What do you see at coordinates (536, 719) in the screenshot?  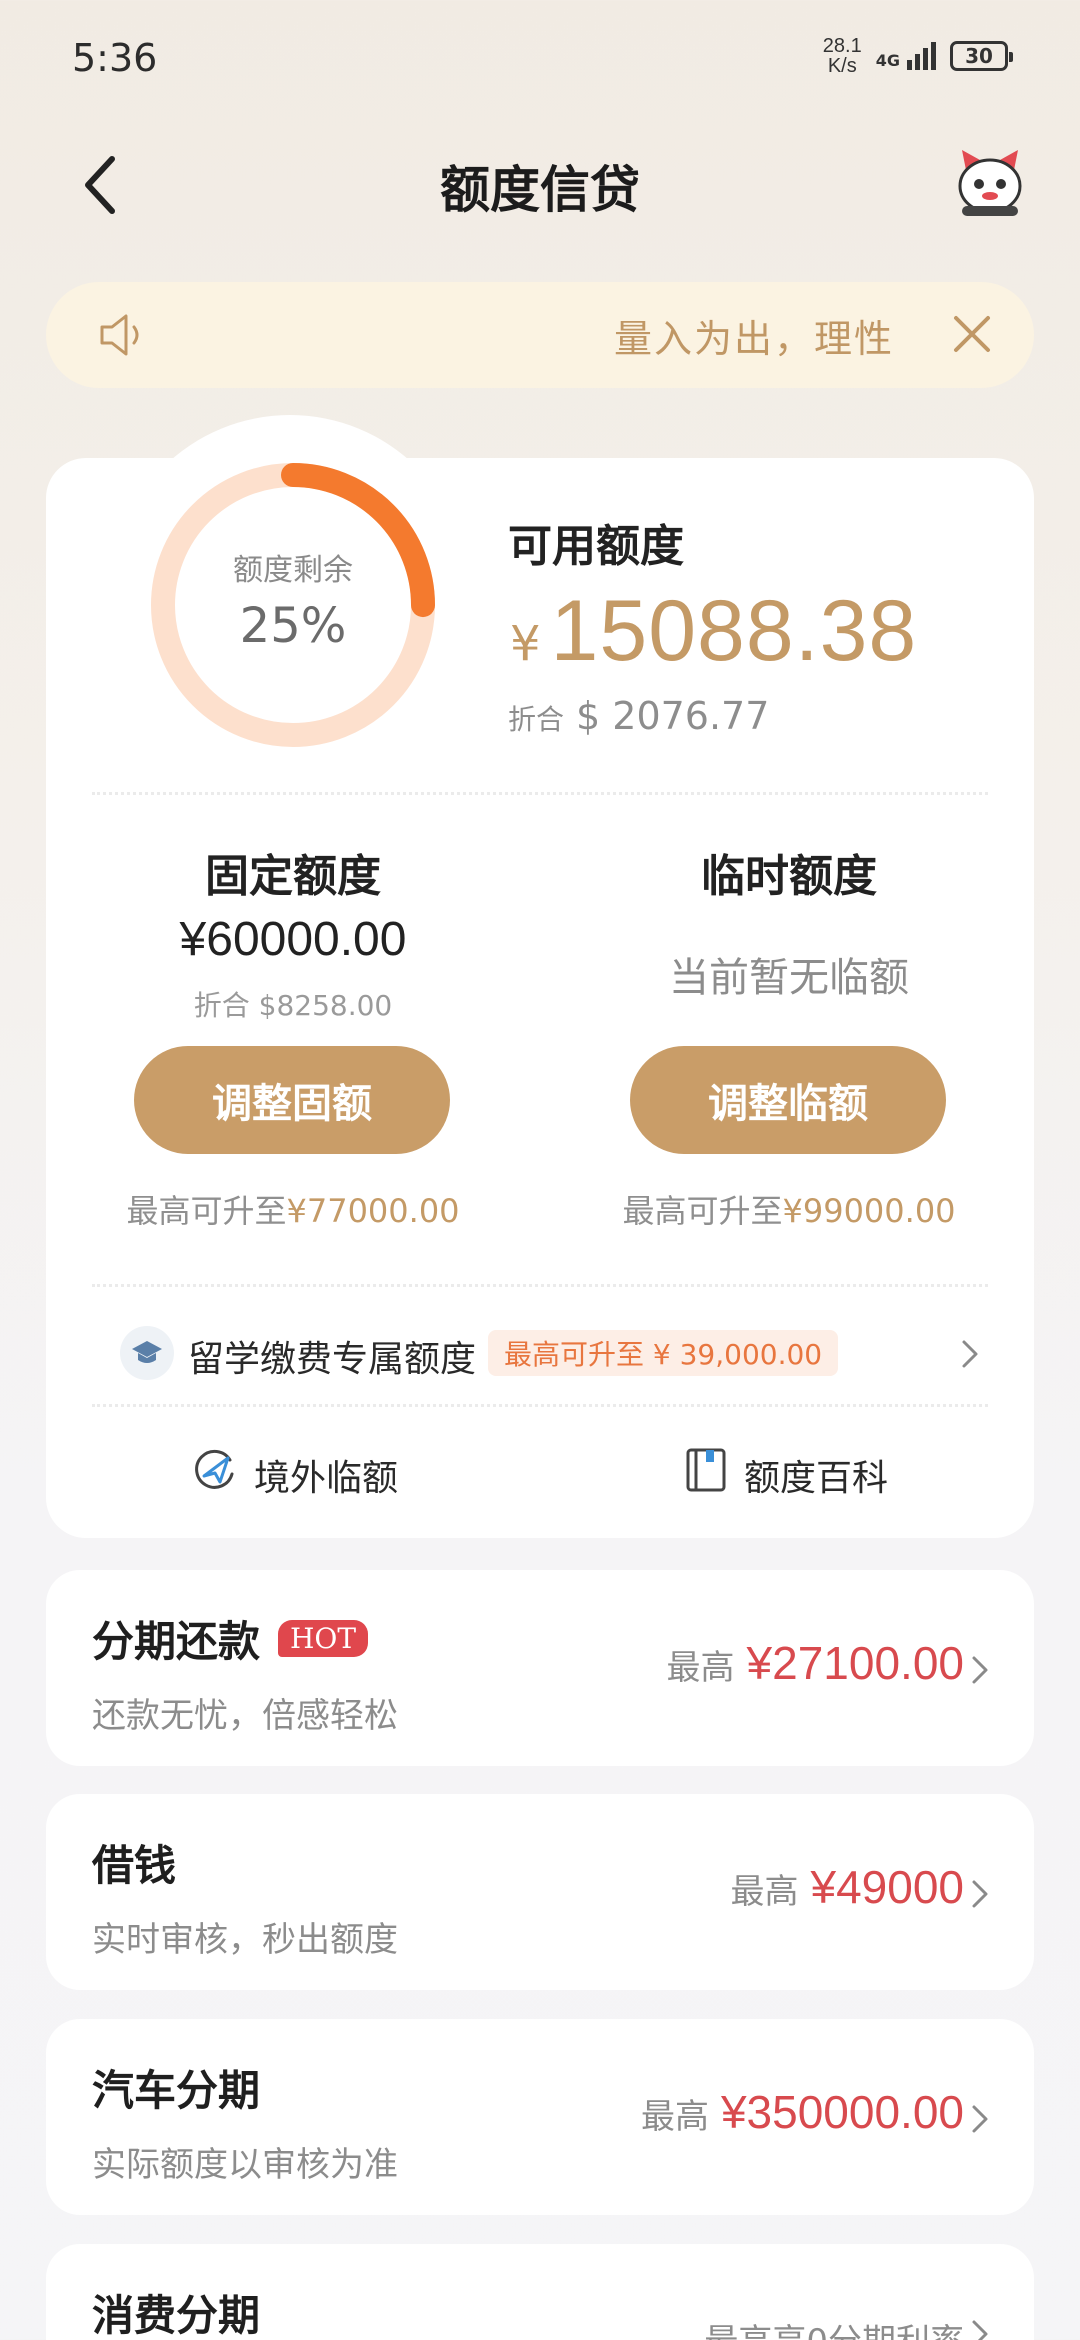 I see `conversion-prefix: 折合` at bounding box center [536, 719].